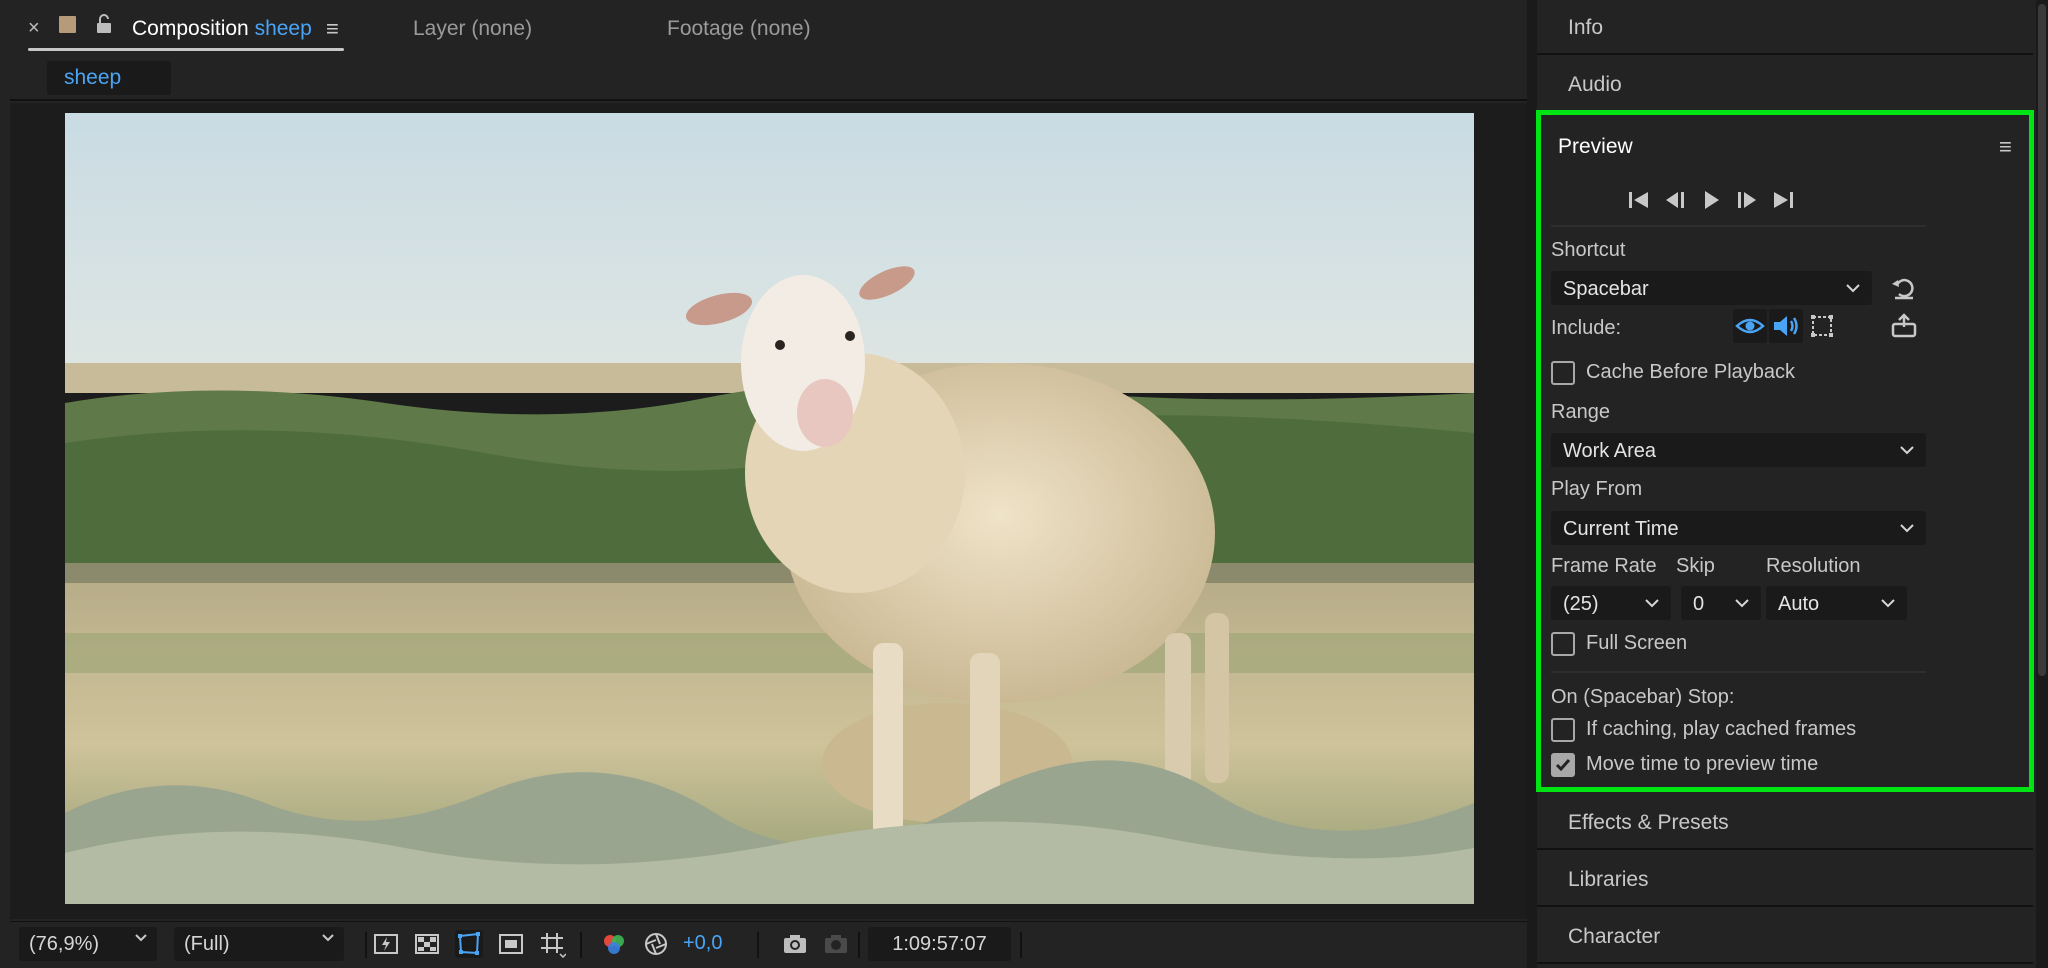 Image resolution: width=2048 pixels, height=968 pixels. What do you see at coordinates (186, 49) in the screenshot?
I see `active-tab-underline` at bounding box center [186, 49].